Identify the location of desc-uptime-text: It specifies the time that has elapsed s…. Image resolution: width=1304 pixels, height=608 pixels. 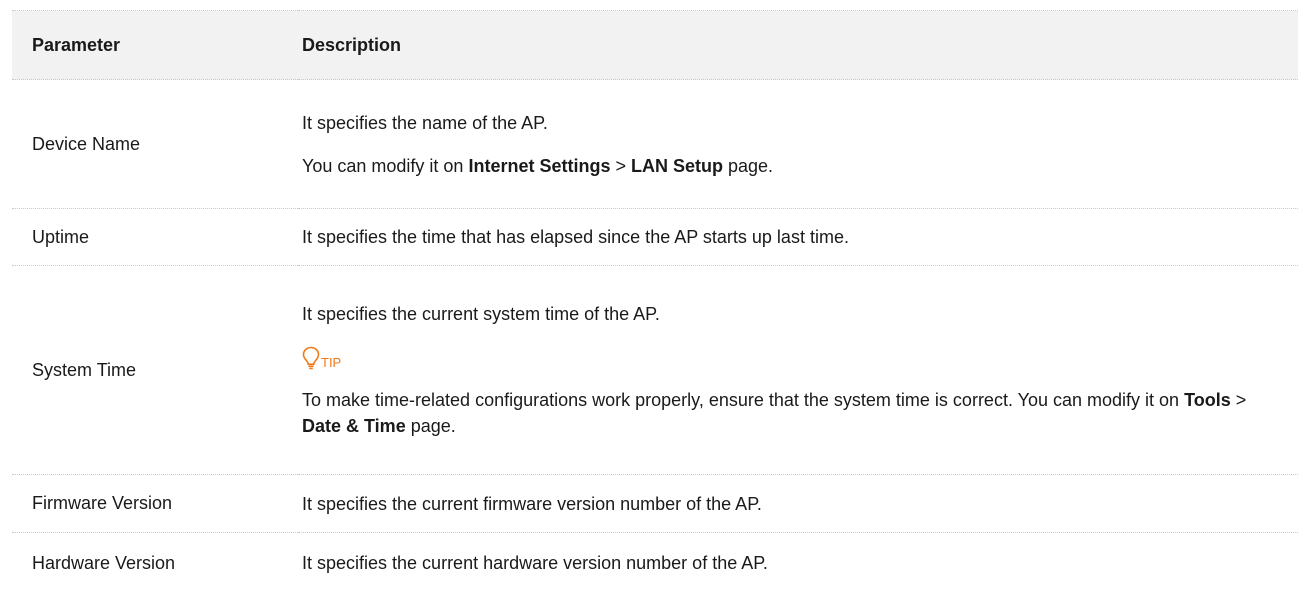
(575, 237).